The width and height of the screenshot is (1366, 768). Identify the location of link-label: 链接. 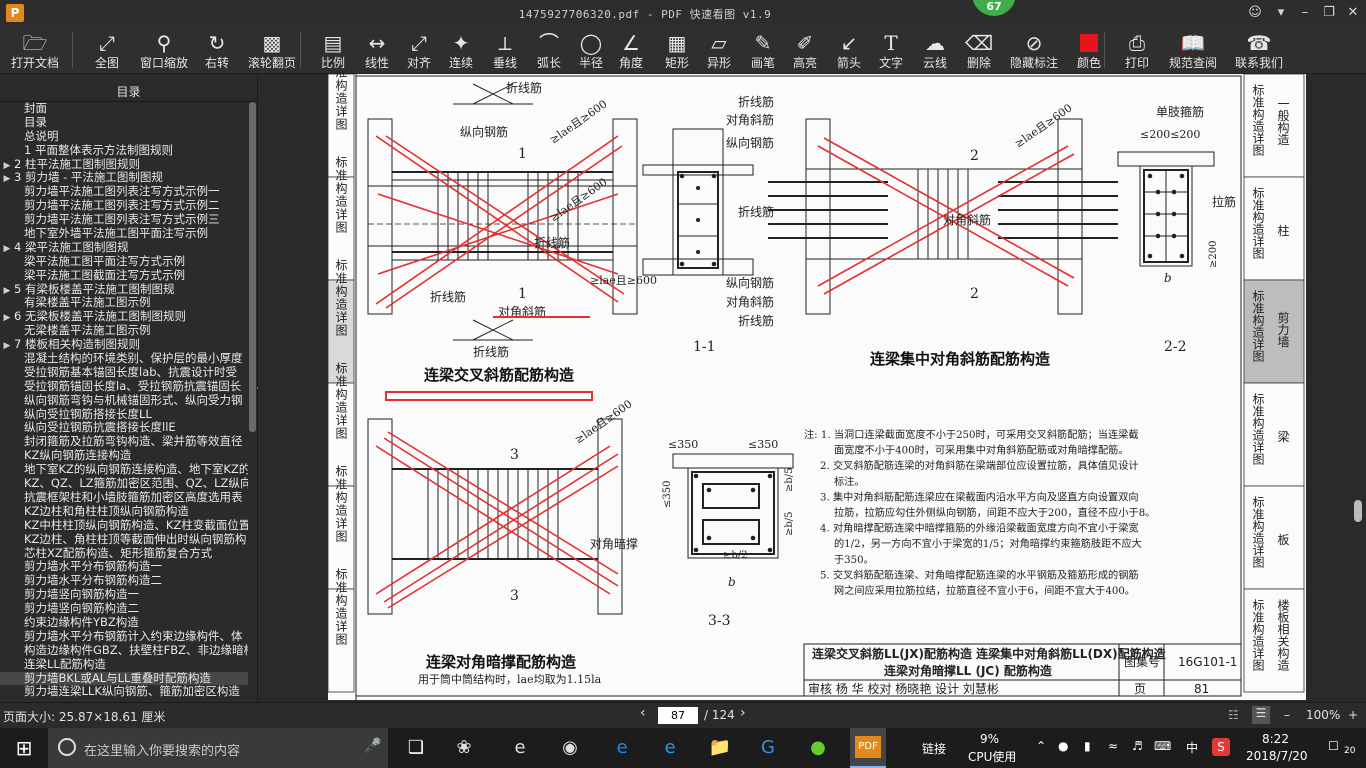
(934, 748).